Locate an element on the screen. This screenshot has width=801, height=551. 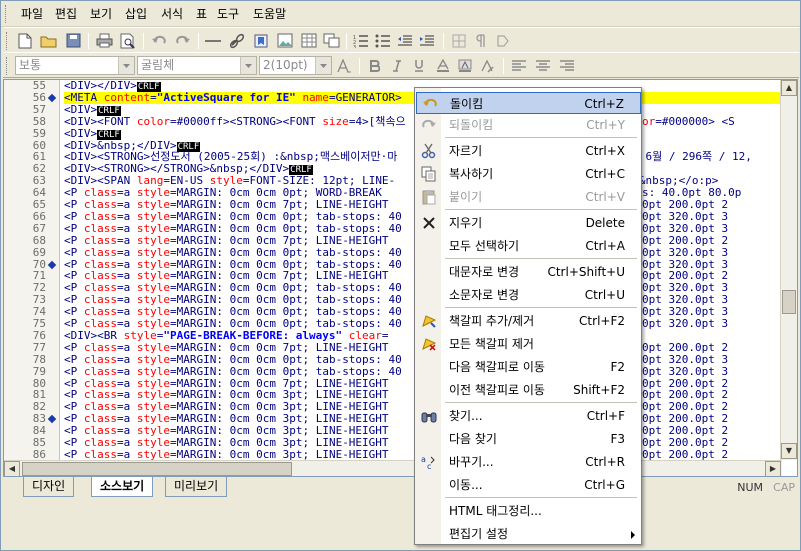
context-menu-item: 이전 책갈피로 이동 Shift+F2 is located at coordinates (528, 390).